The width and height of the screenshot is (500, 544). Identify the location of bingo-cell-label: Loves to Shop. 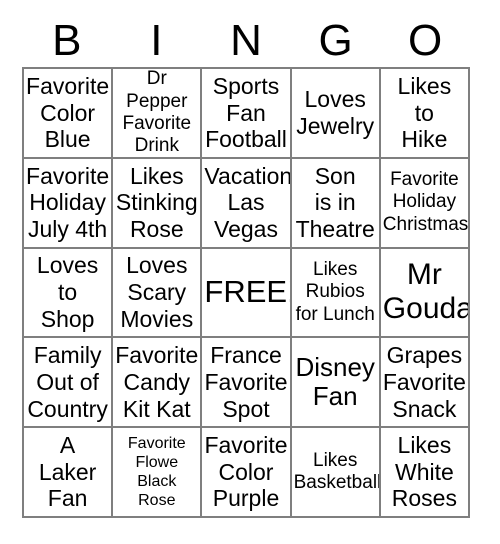
(67, 292).